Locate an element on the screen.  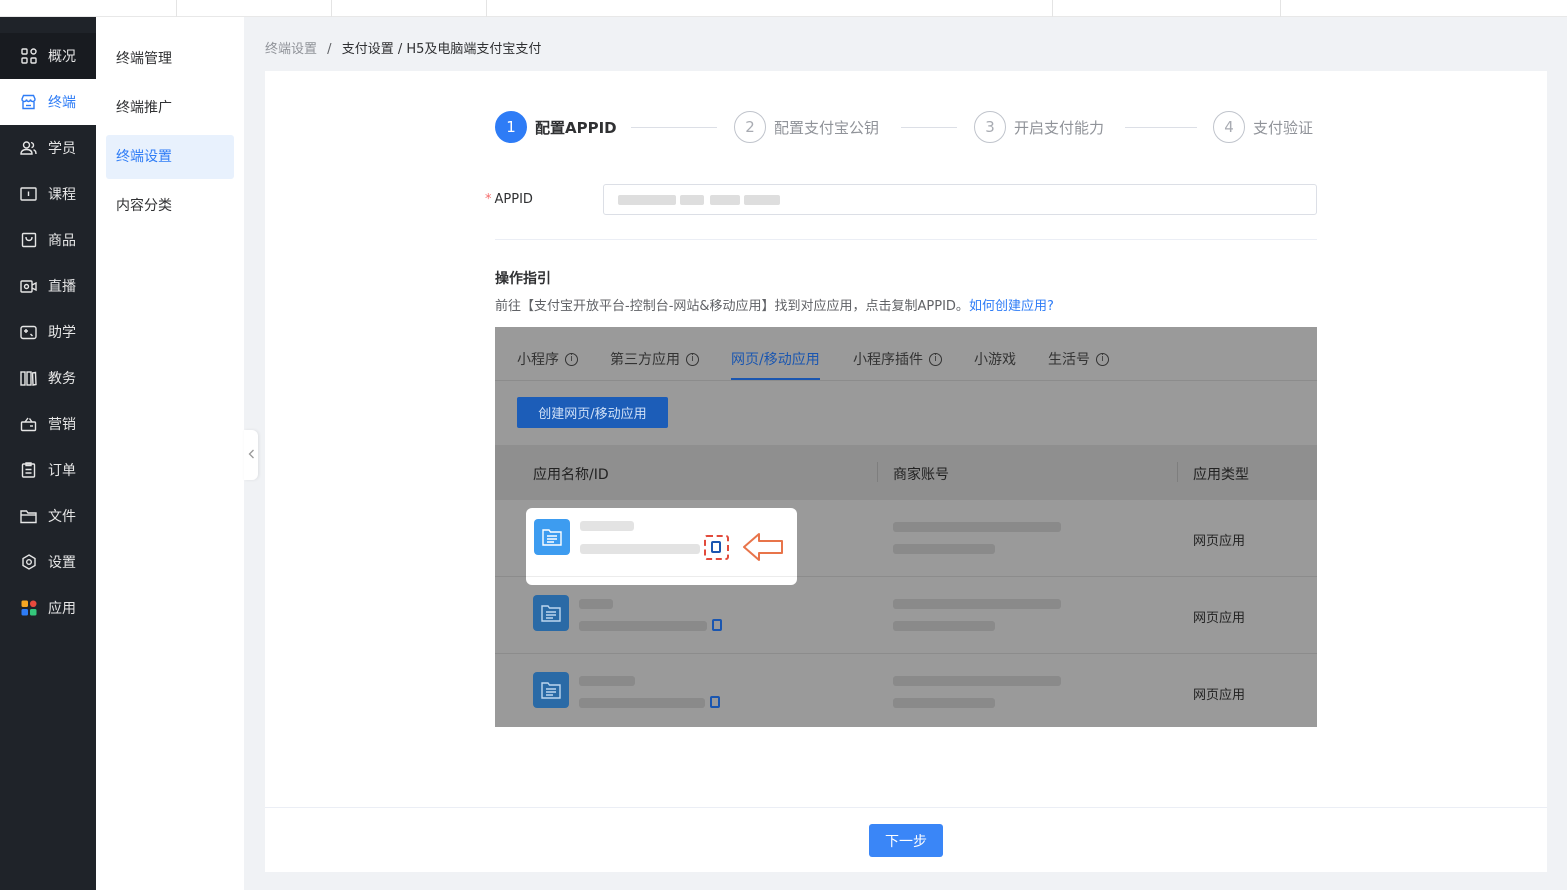
appid-input is located at coordinates (960, 199).